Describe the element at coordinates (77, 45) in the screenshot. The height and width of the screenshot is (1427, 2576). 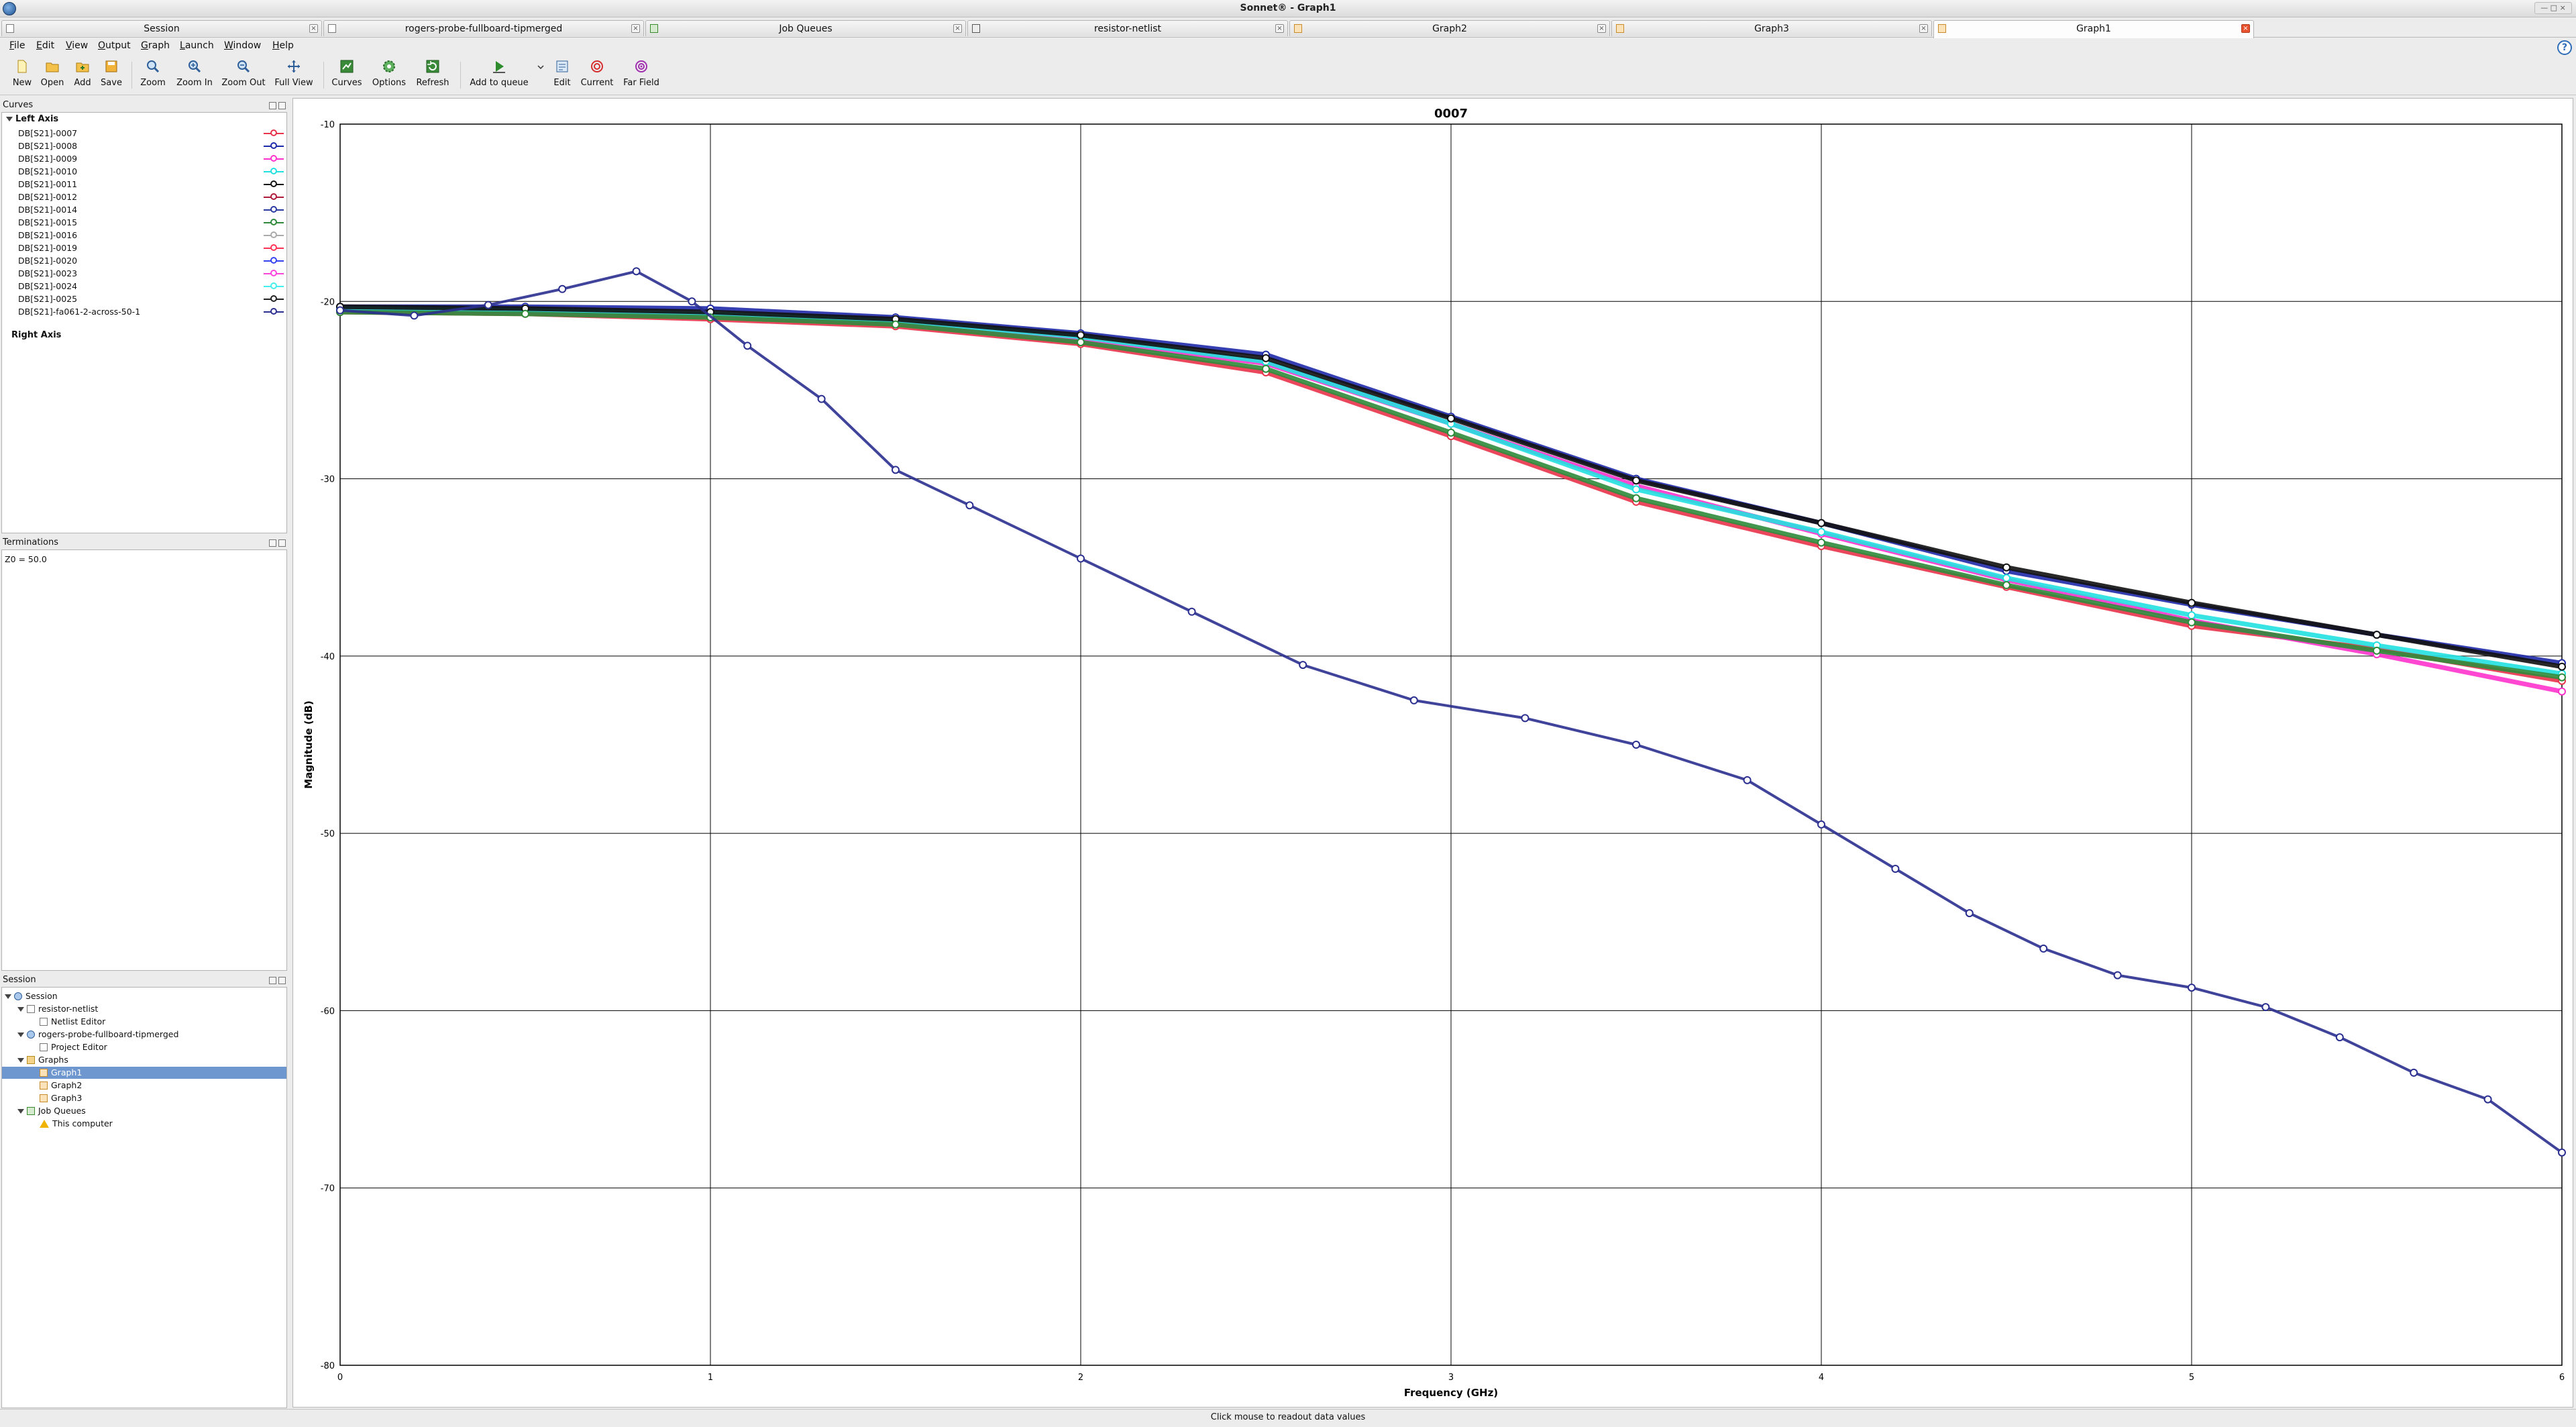
I see `menu-view: View` at that location.